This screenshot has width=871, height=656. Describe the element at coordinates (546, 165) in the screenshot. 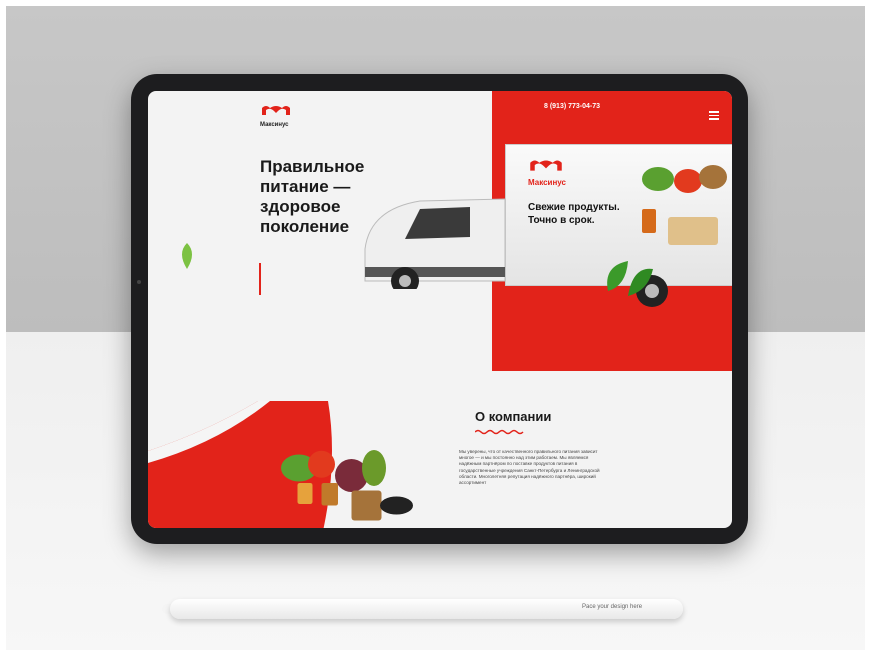

I see `truck-logo-mark-icon` at that location.